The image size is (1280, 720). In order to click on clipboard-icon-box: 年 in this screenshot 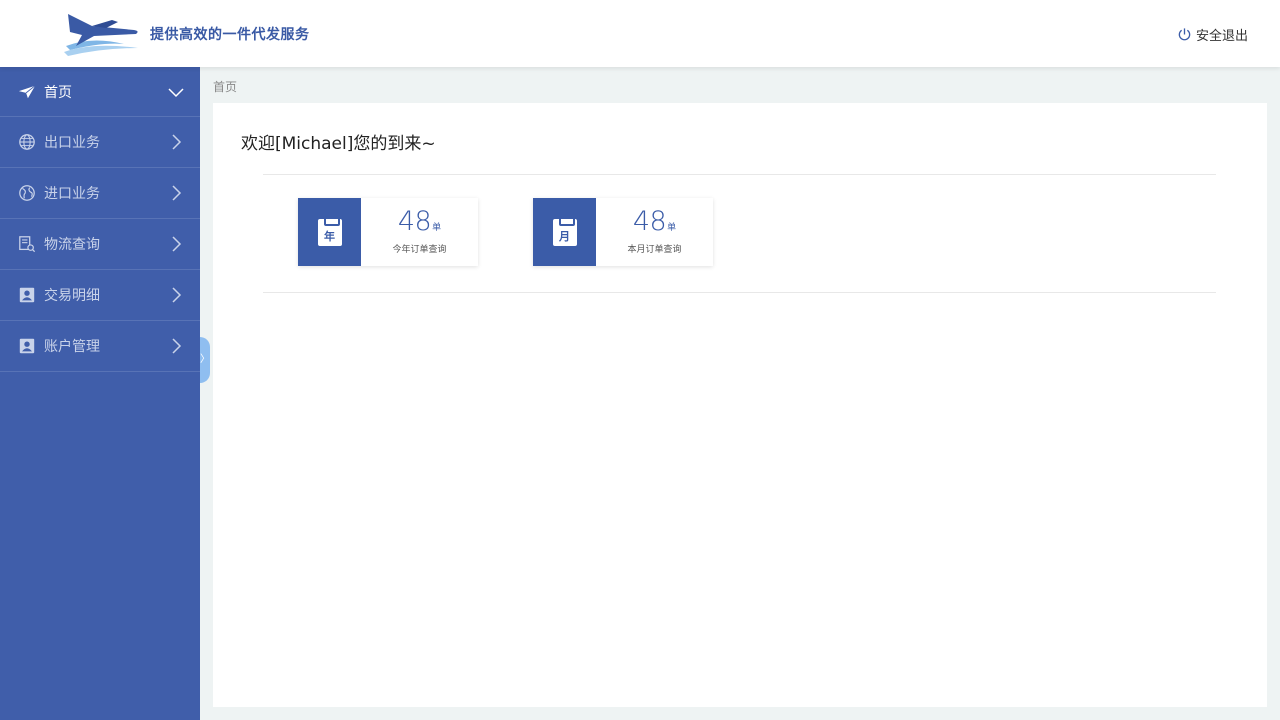, I will do `click(329, 232)`.